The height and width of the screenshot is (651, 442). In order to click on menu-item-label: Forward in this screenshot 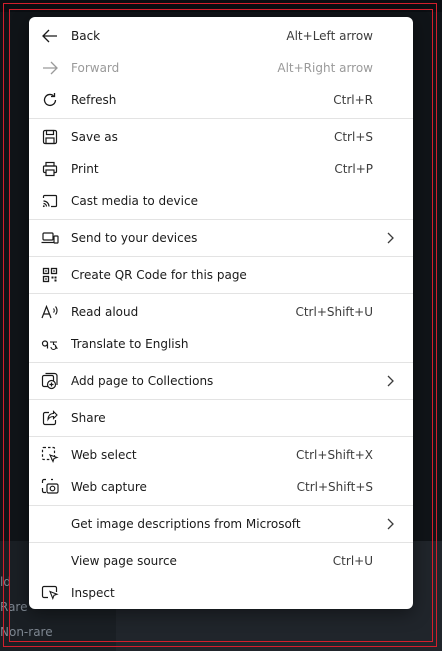, I will do `click(95, 68)`.